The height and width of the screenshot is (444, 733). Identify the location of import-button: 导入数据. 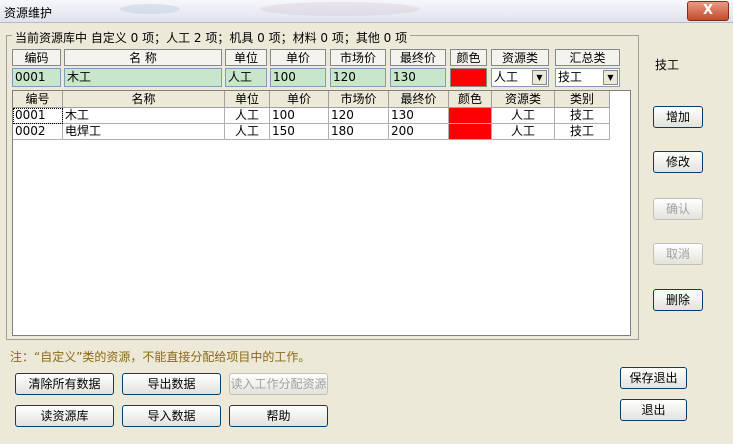
(171, 416).